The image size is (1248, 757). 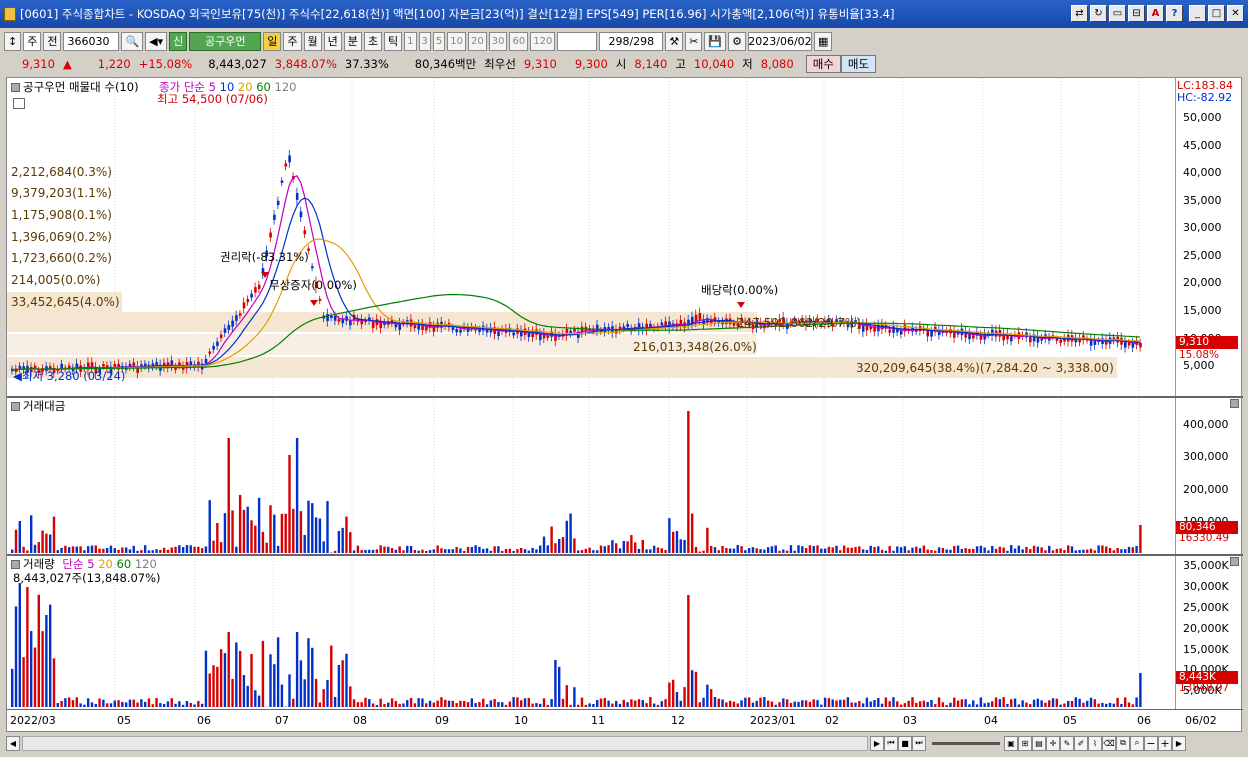 What do you see at coordinates (373, 41) in the screenshot?
I see `period-second: 초` at bounding box center [373, 41].